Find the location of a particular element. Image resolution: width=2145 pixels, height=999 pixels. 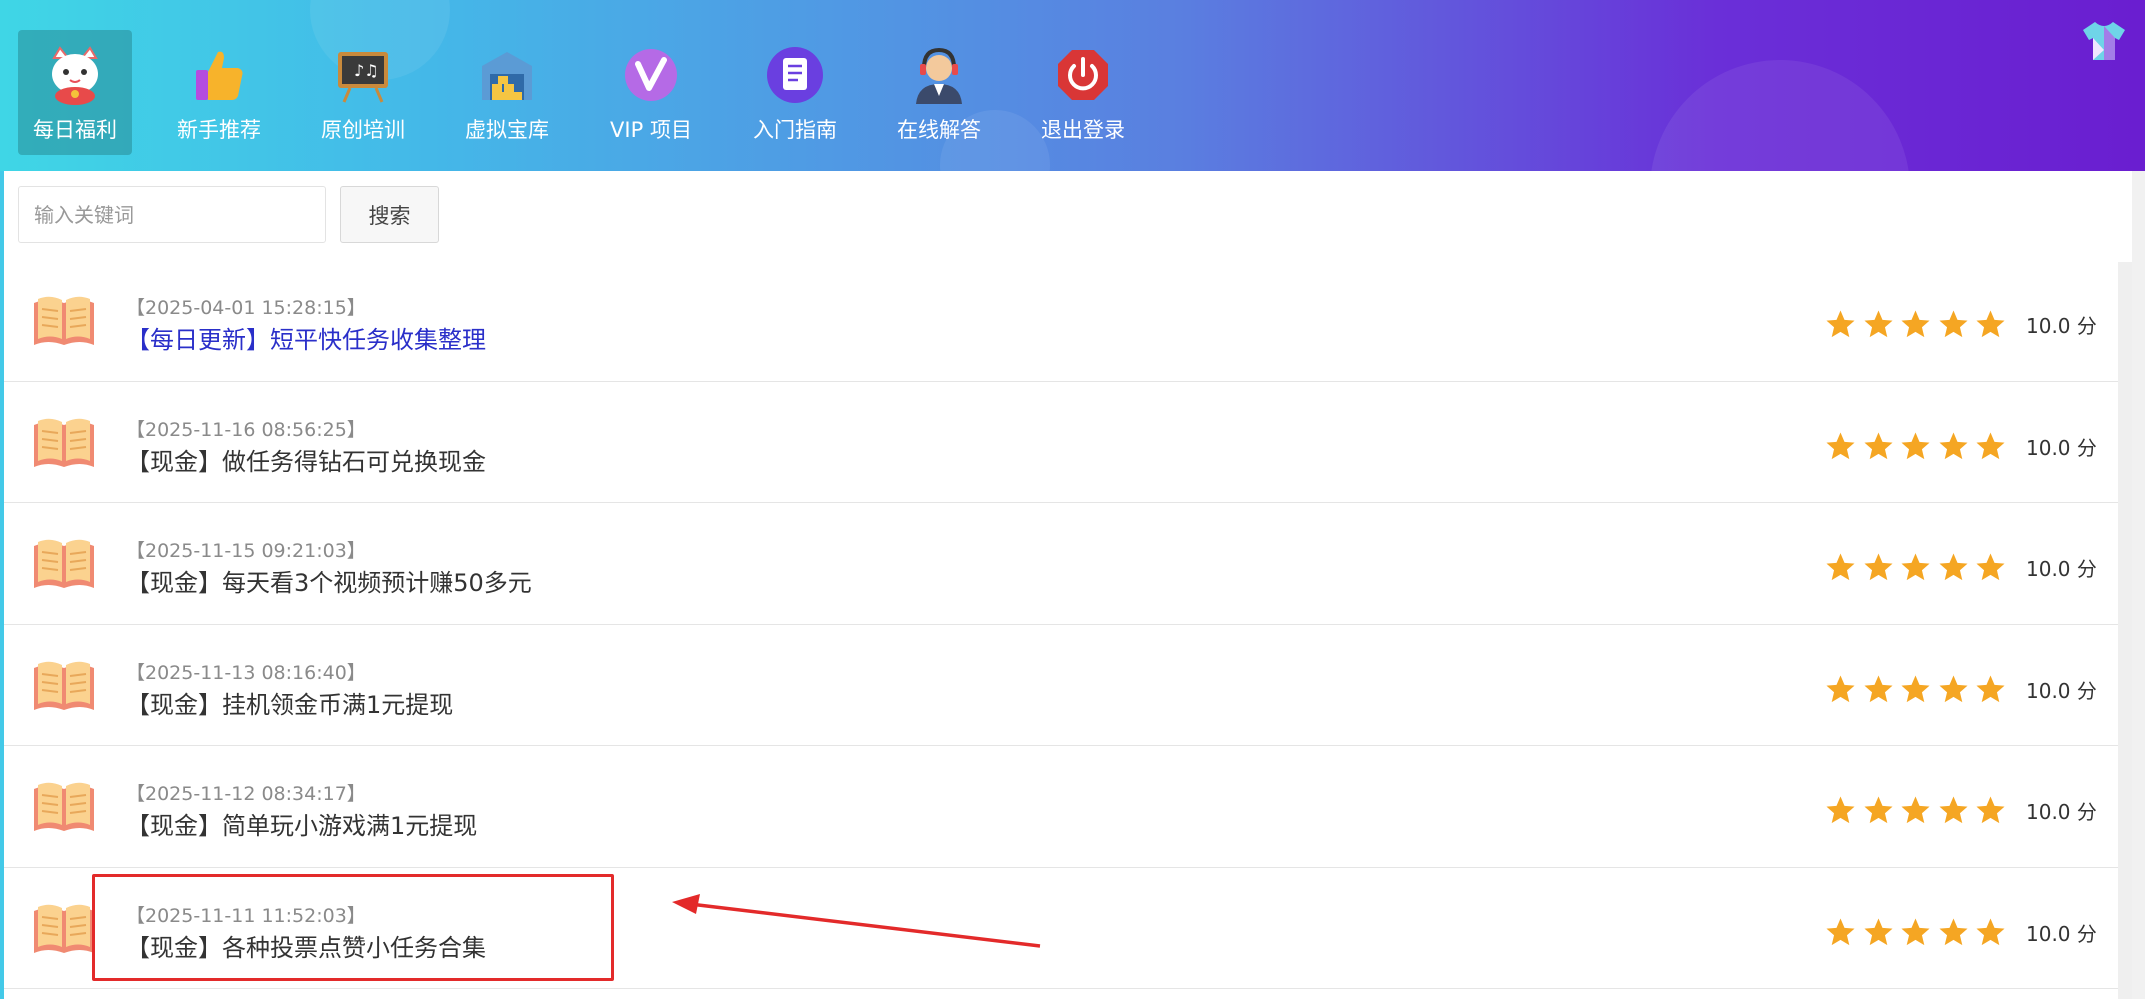

item-title-link: 【现金】每天看3个视频预计赚50多元 is located at coordinates (329, 580).